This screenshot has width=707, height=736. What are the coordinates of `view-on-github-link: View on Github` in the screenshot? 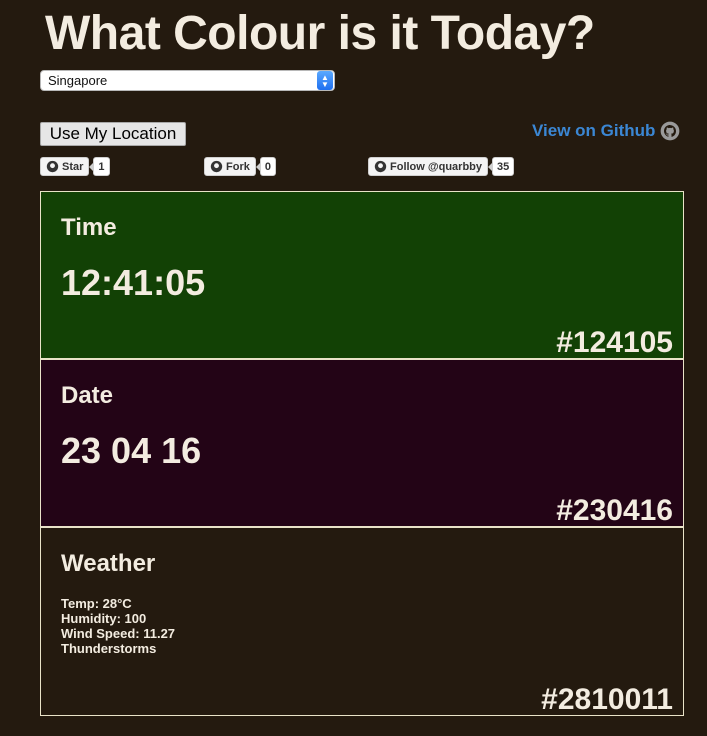 It's located at (606, 131).